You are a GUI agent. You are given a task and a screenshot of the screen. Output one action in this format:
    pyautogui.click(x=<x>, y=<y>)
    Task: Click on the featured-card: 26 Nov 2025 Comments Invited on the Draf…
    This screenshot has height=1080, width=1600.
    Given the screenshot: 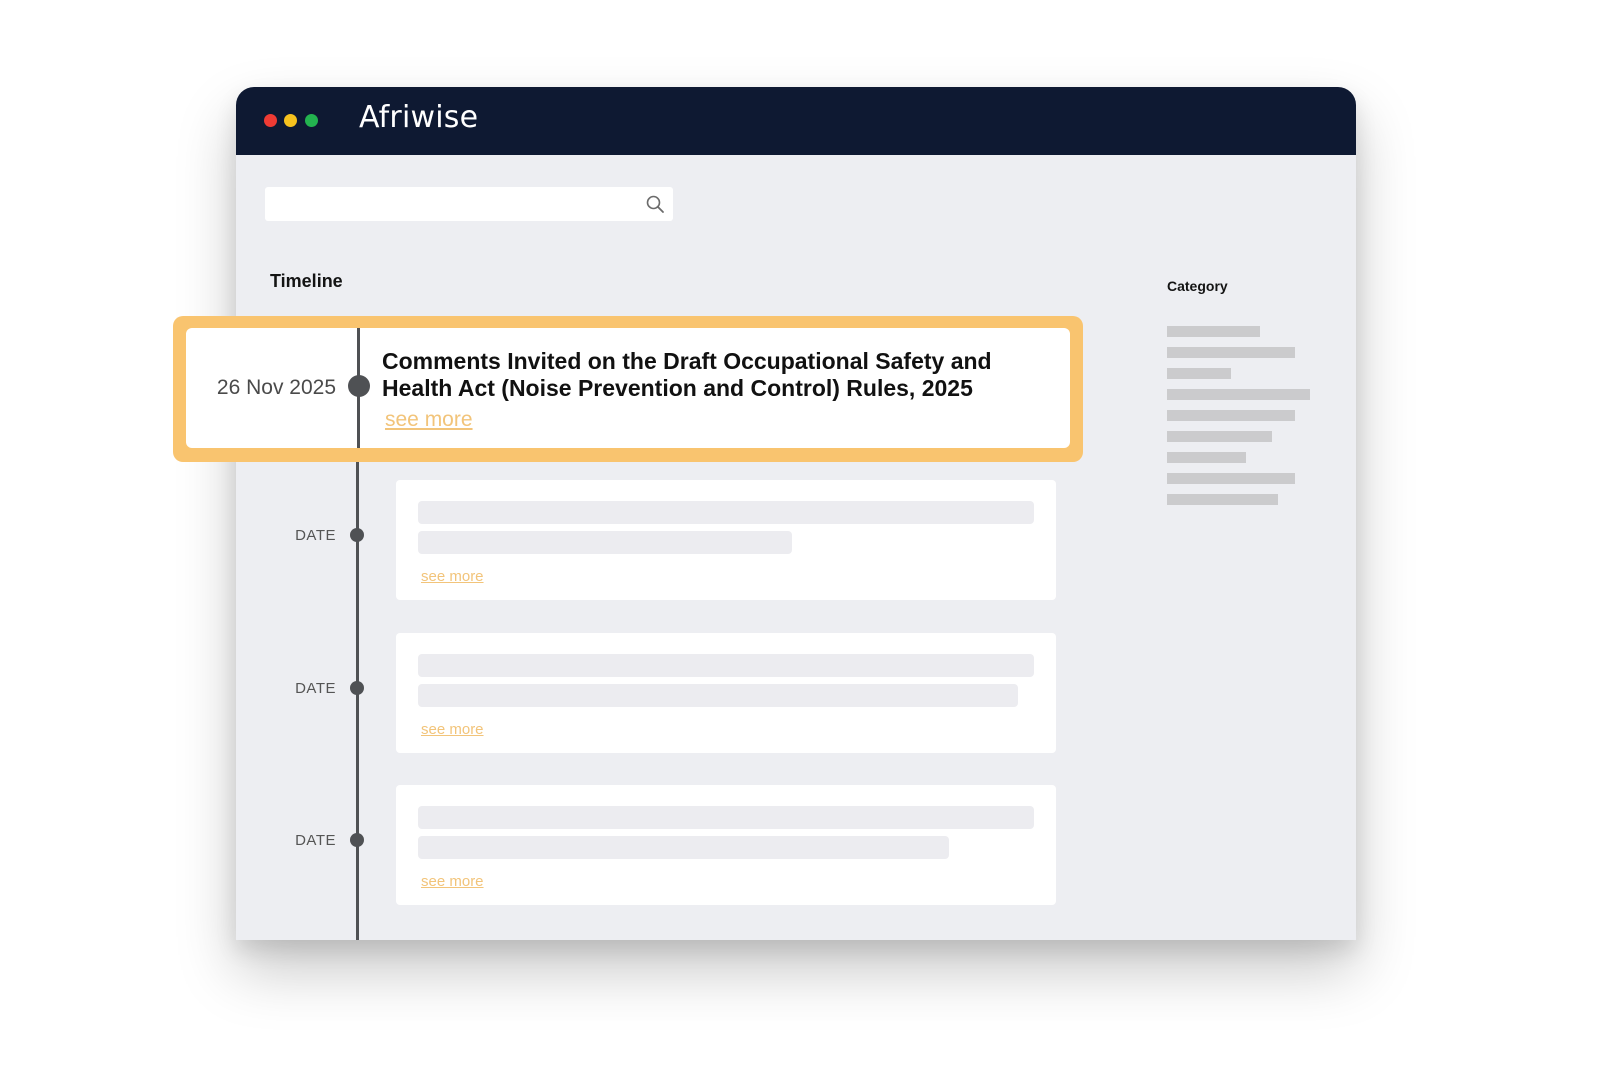 What is the action you would take?
    pyautogui.click(x=628, y=388)
    